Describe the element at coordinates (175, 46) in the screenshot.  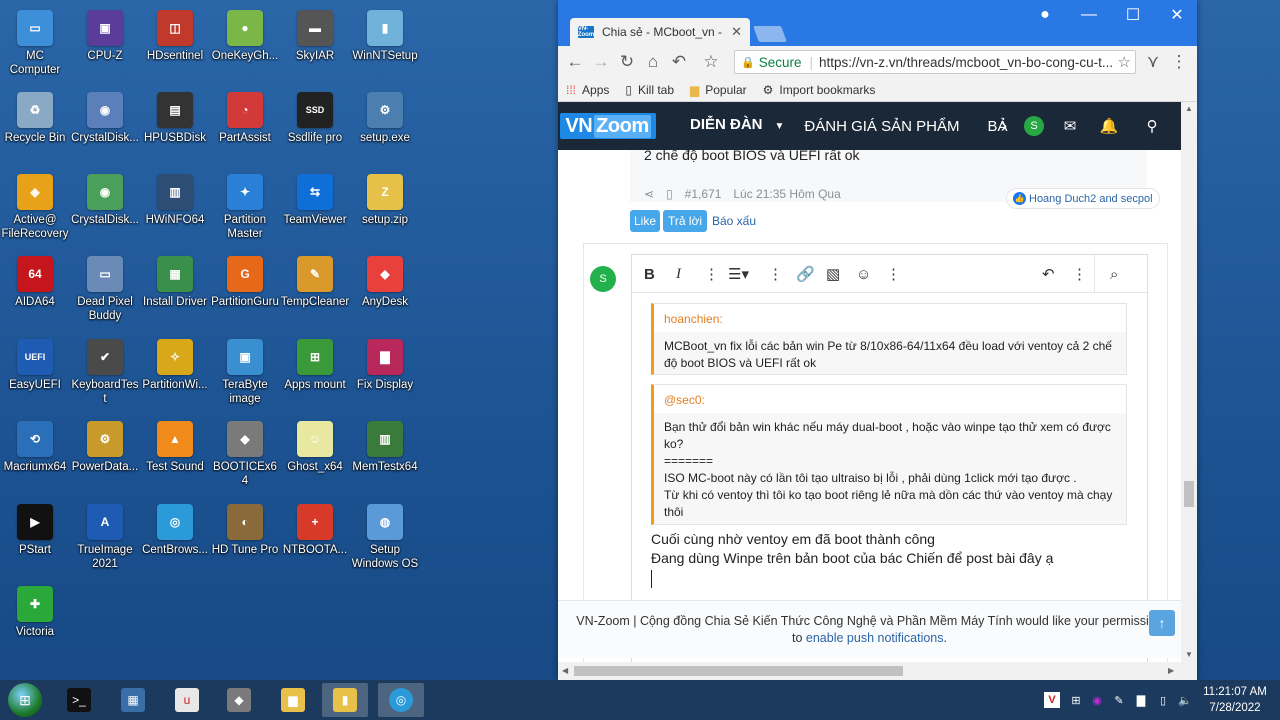
I see `desktop-icon: ◫ HDsentinel` at that location.